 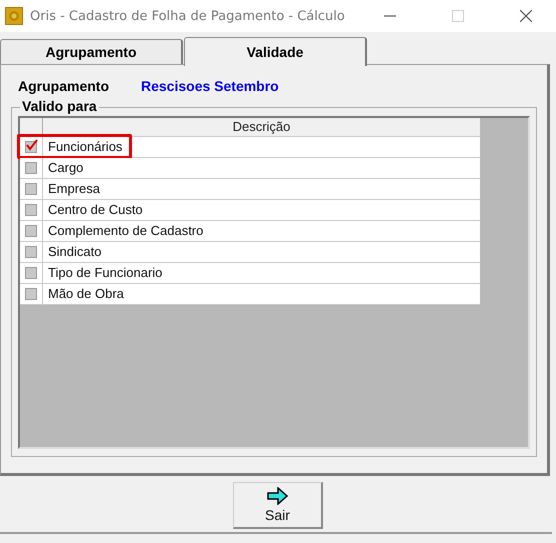 What do you see at coordinates (86, 294) in the screenshot?
I see `table-cell-text: Mão de Obra` at bounding box center [86, 294].